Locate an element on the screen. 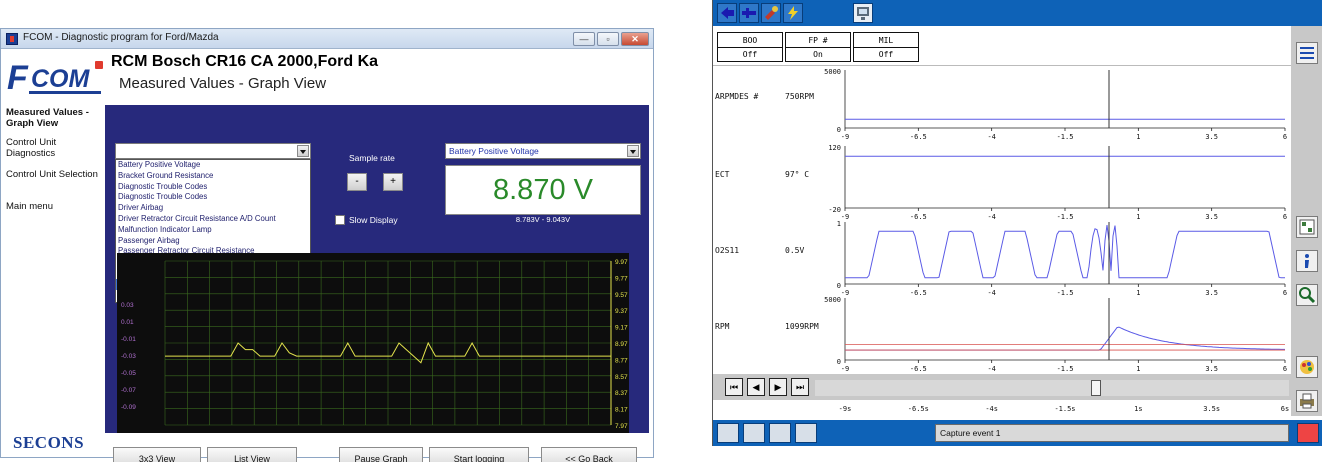  dropdown-option: Malfunction Indicator Lamp is located at coordinates (213, 230).